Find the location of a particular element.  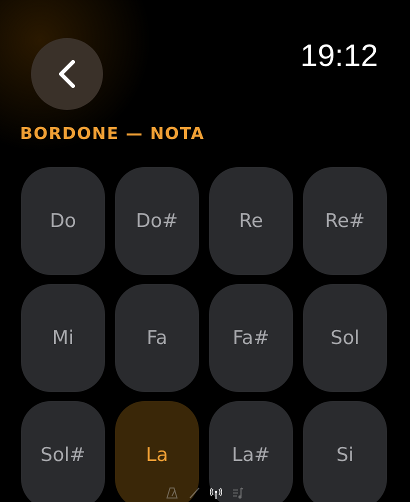

note-button: Sol is located at coordinates (345, 338).